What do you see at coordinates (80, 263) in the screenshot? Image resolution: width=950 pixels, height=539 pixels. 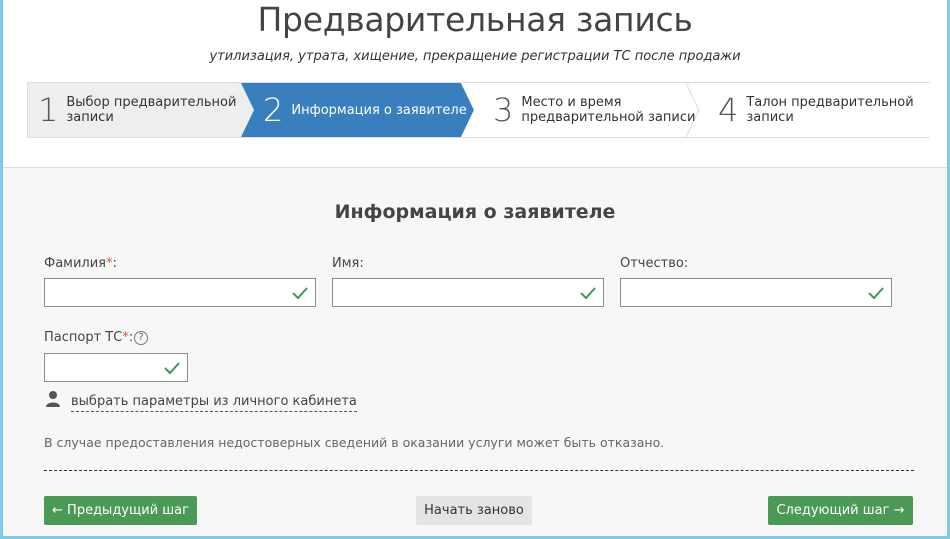 I see `surname-label: Фамилия*:` at bounding box center [80, 263].